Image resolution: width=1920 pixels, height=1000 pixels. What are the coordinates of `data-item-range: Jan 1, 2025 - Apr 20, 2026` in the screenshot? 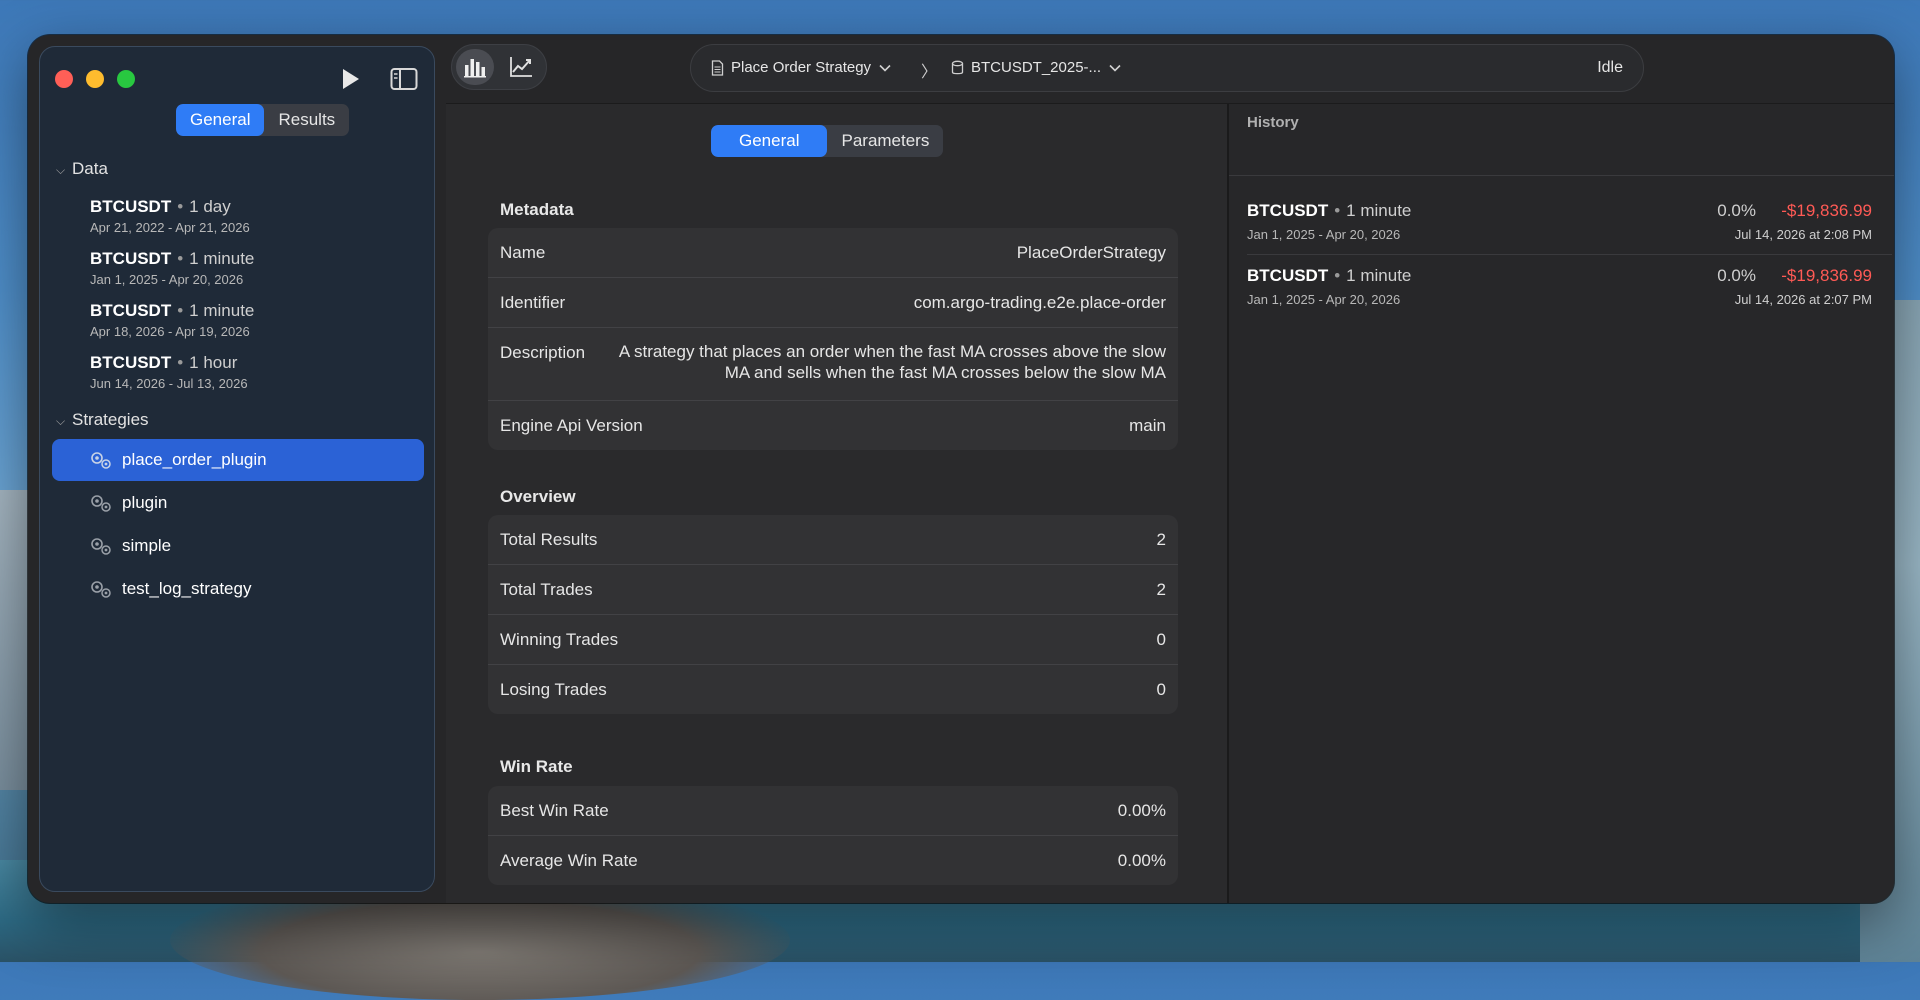 It's located at (167, 279).